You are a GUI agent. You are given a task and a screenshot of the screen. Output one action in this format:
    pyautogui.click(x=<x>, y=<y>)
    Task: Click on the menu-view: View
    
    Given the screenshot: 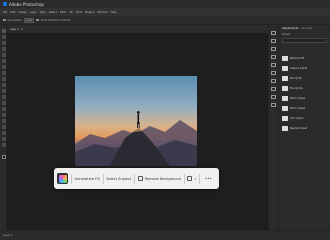 What is the action you would take?
    pyautogui.click(x=79, y=12)
    